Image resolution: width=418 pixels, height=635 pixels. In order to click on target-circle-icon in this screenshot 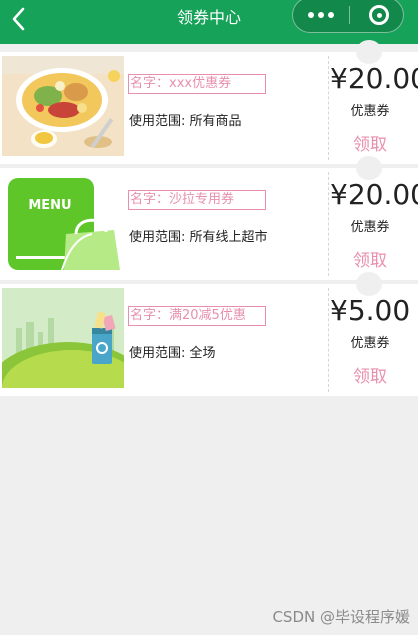, I will do `click(379, 15)`.